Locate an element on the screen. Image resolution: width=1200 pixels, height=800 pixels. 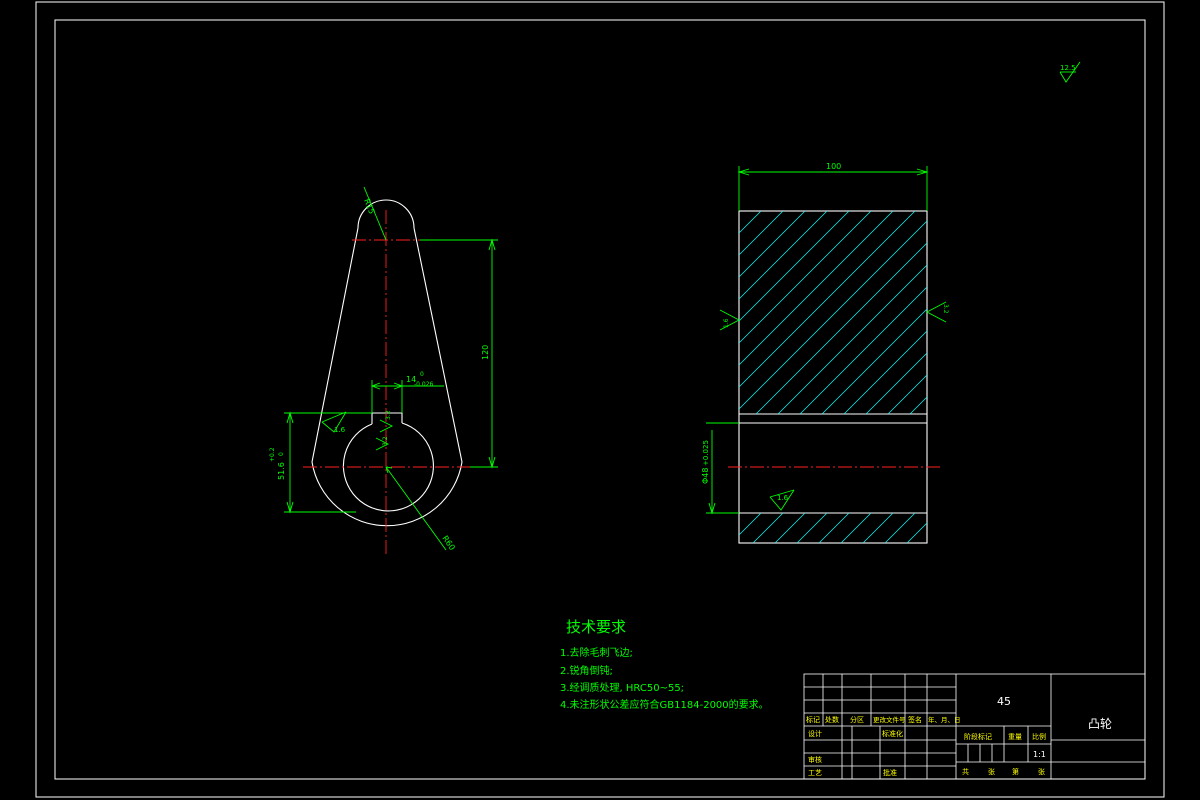
svg-text: 审核 is located at coordinates (815, 759).